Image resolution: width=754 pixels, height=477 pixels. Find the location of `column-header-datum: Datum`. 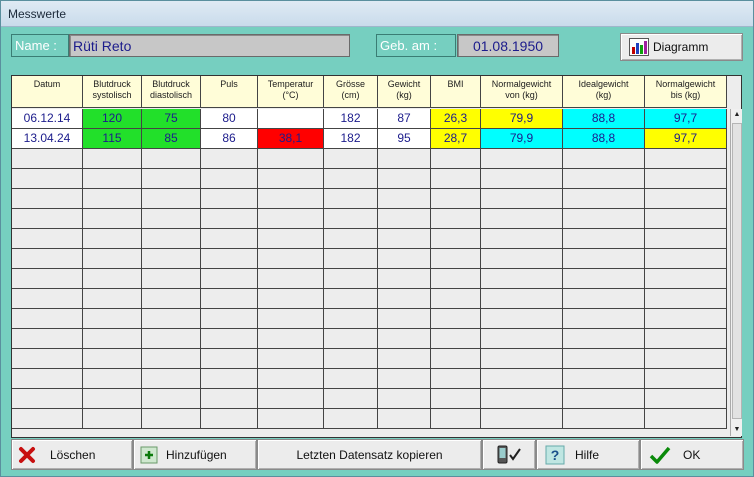

column-header-datum: Datum is located at coordinates (47, 92).